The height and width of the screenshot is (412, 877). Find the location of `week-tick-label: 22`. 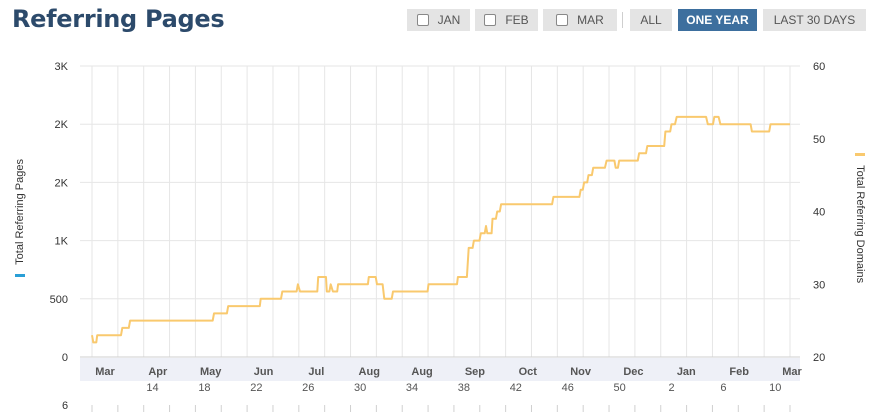

week-tick-label: 22 is located at coordinates (256, 388).